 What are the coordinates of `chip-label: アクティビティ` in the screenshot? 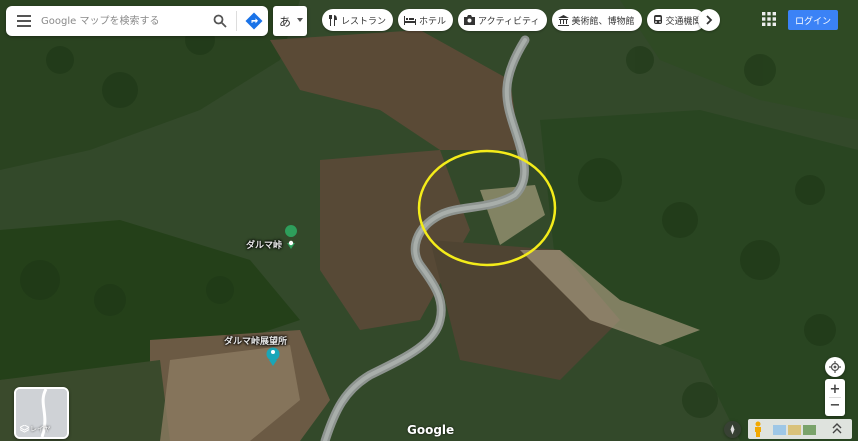 It's located at (509, 21).